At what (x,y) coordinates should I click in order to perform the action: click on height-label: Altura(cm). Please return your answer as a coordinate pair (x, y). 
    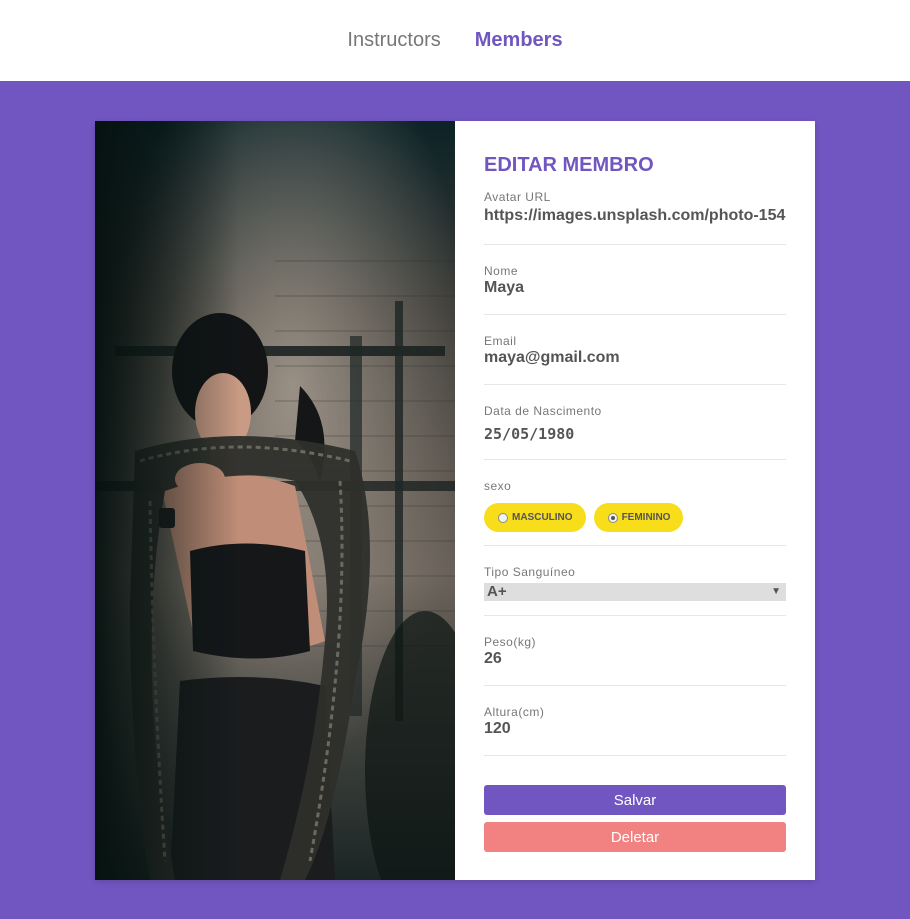
    Looking at the image, I should click on (514, 712).